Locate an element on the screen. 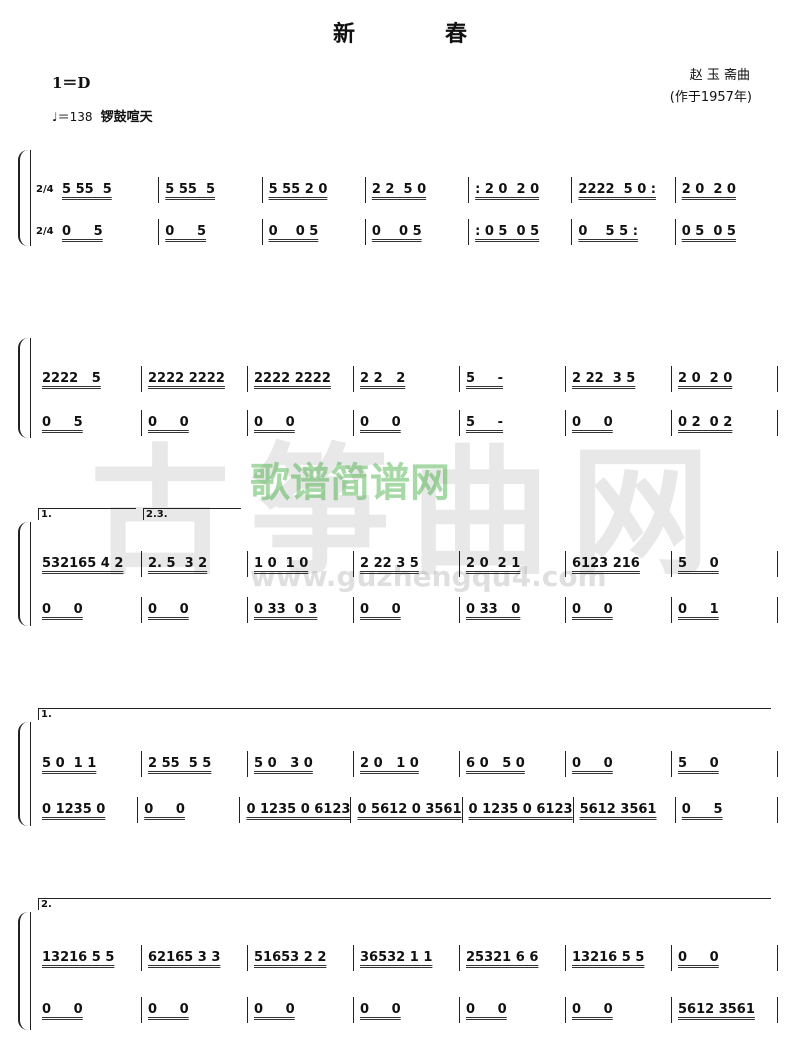 This screenshot has height=1046, width=800. score-title: 新春 is located at coordinates (444, 34).